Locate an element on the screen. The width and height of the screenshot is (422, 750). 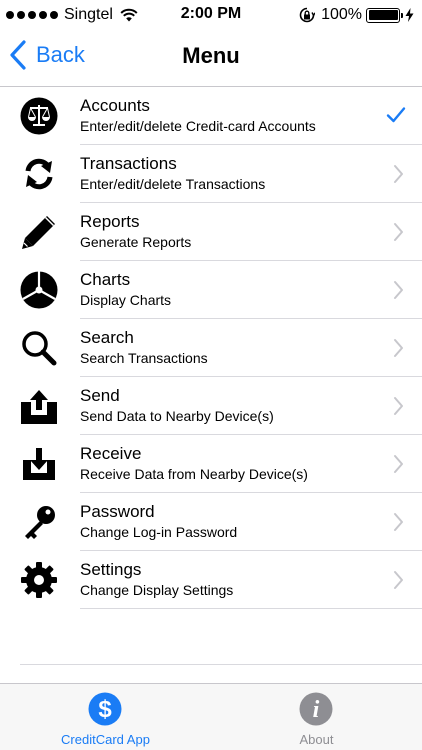
menu-item-title: Receive is located at coordinates (111, 453).